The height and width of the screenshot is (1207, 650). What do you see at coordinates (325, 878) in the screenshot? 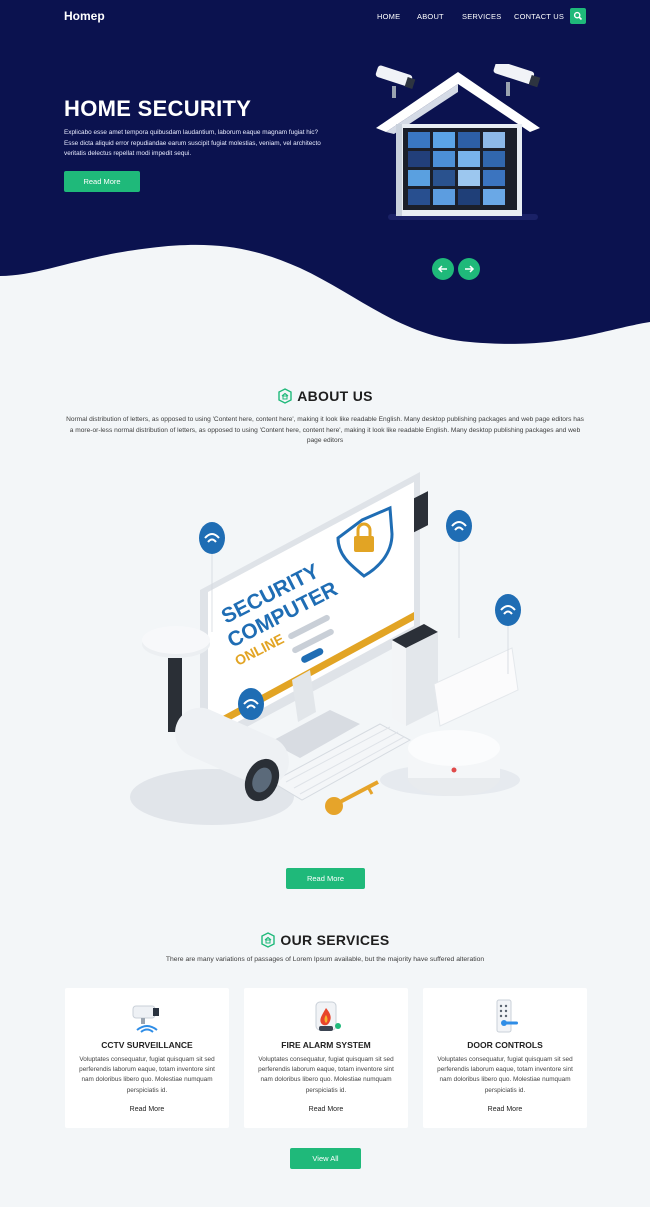
I see `about-read-more-button: Read More` at bounding box center [325, 878].